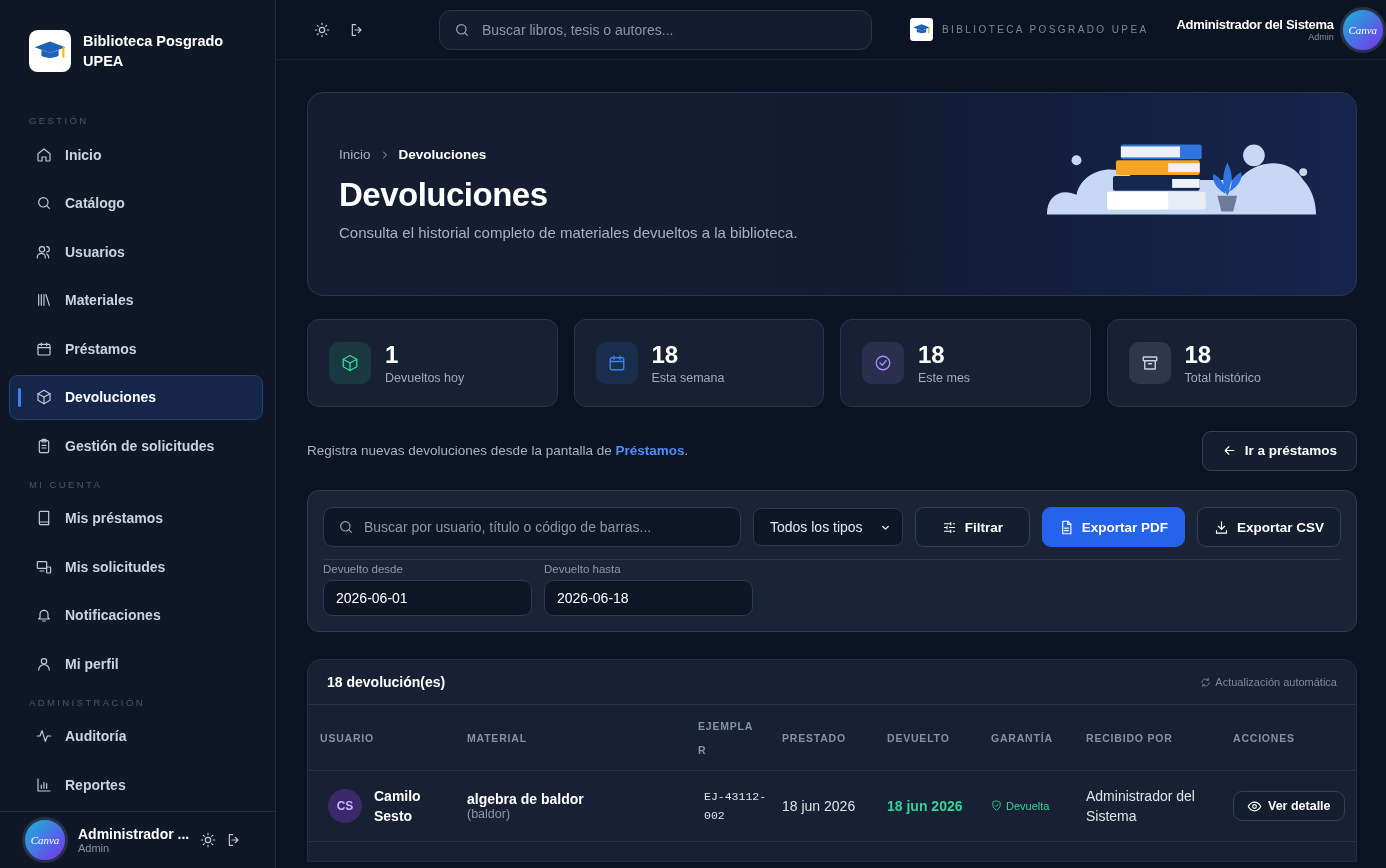  What do you see at coordinates (526, 799) in the screenshot?
I see `table-cell-text: algebra de baldor` at bounding box center [526, 799].